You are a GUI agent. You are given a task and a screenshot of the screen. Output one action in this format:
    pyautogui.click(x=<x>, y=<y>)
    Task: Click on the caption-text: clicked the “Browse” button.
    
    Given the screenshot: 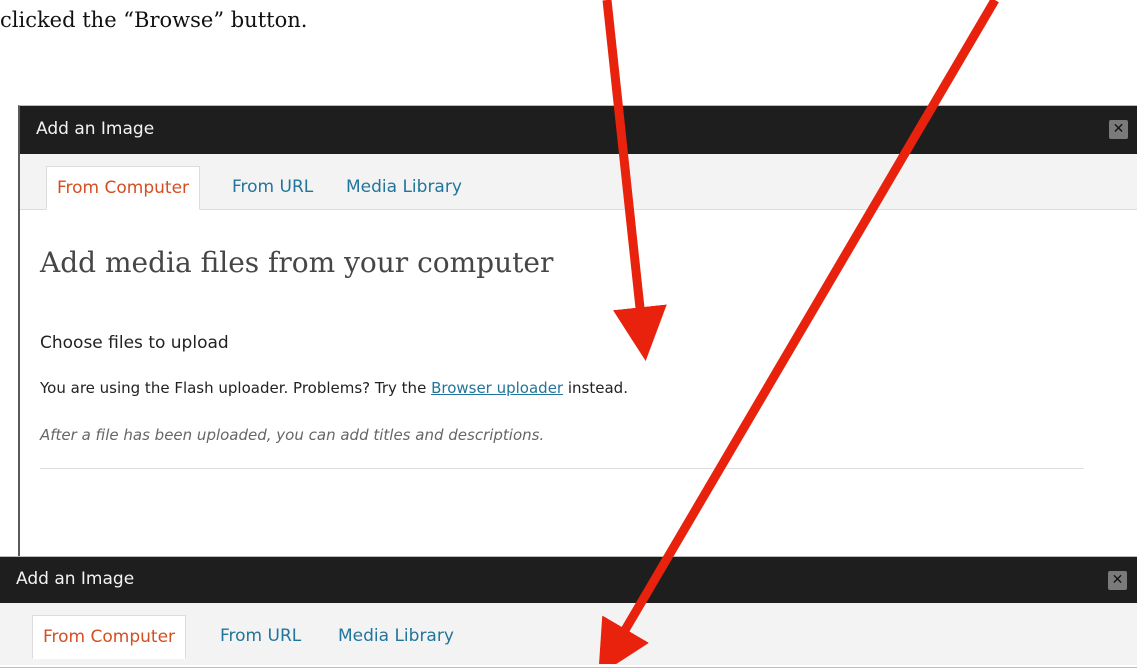 What is the action you would take?
    pyautogui.click(x=154, y=20)
    